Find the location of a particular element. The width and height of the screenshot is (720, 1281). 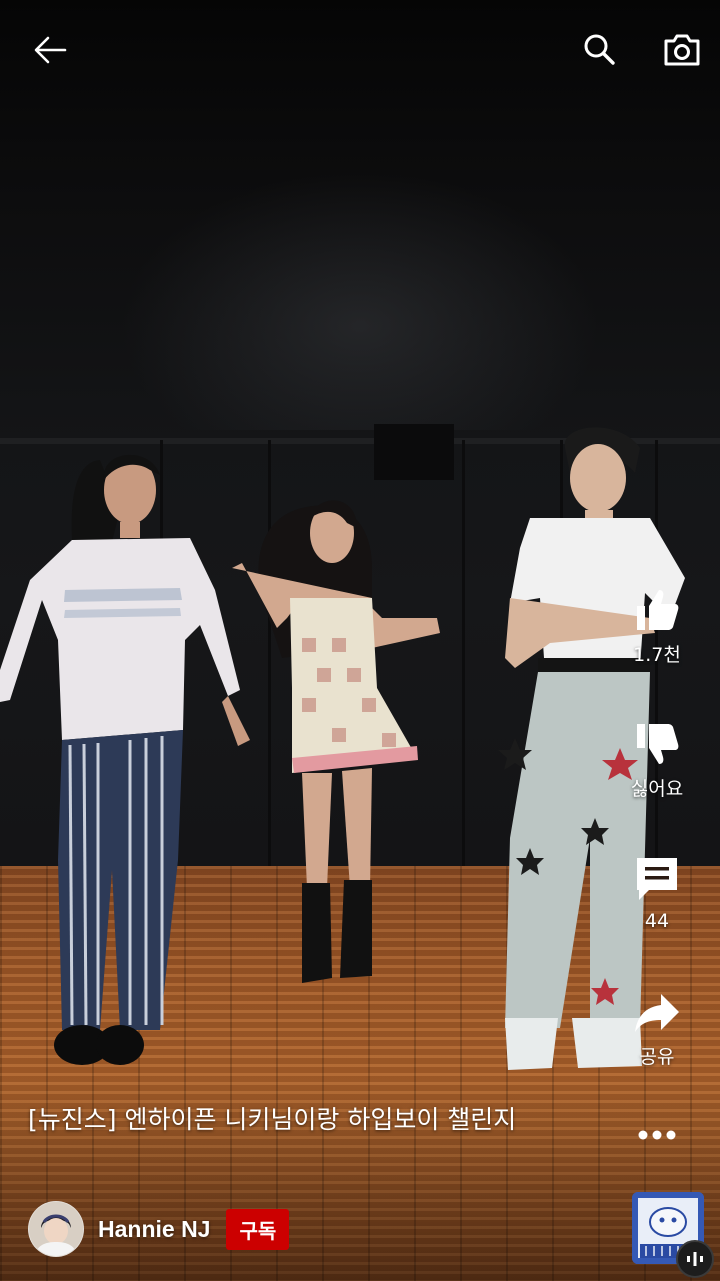

comment-icon is located at coordinates (657, 879).